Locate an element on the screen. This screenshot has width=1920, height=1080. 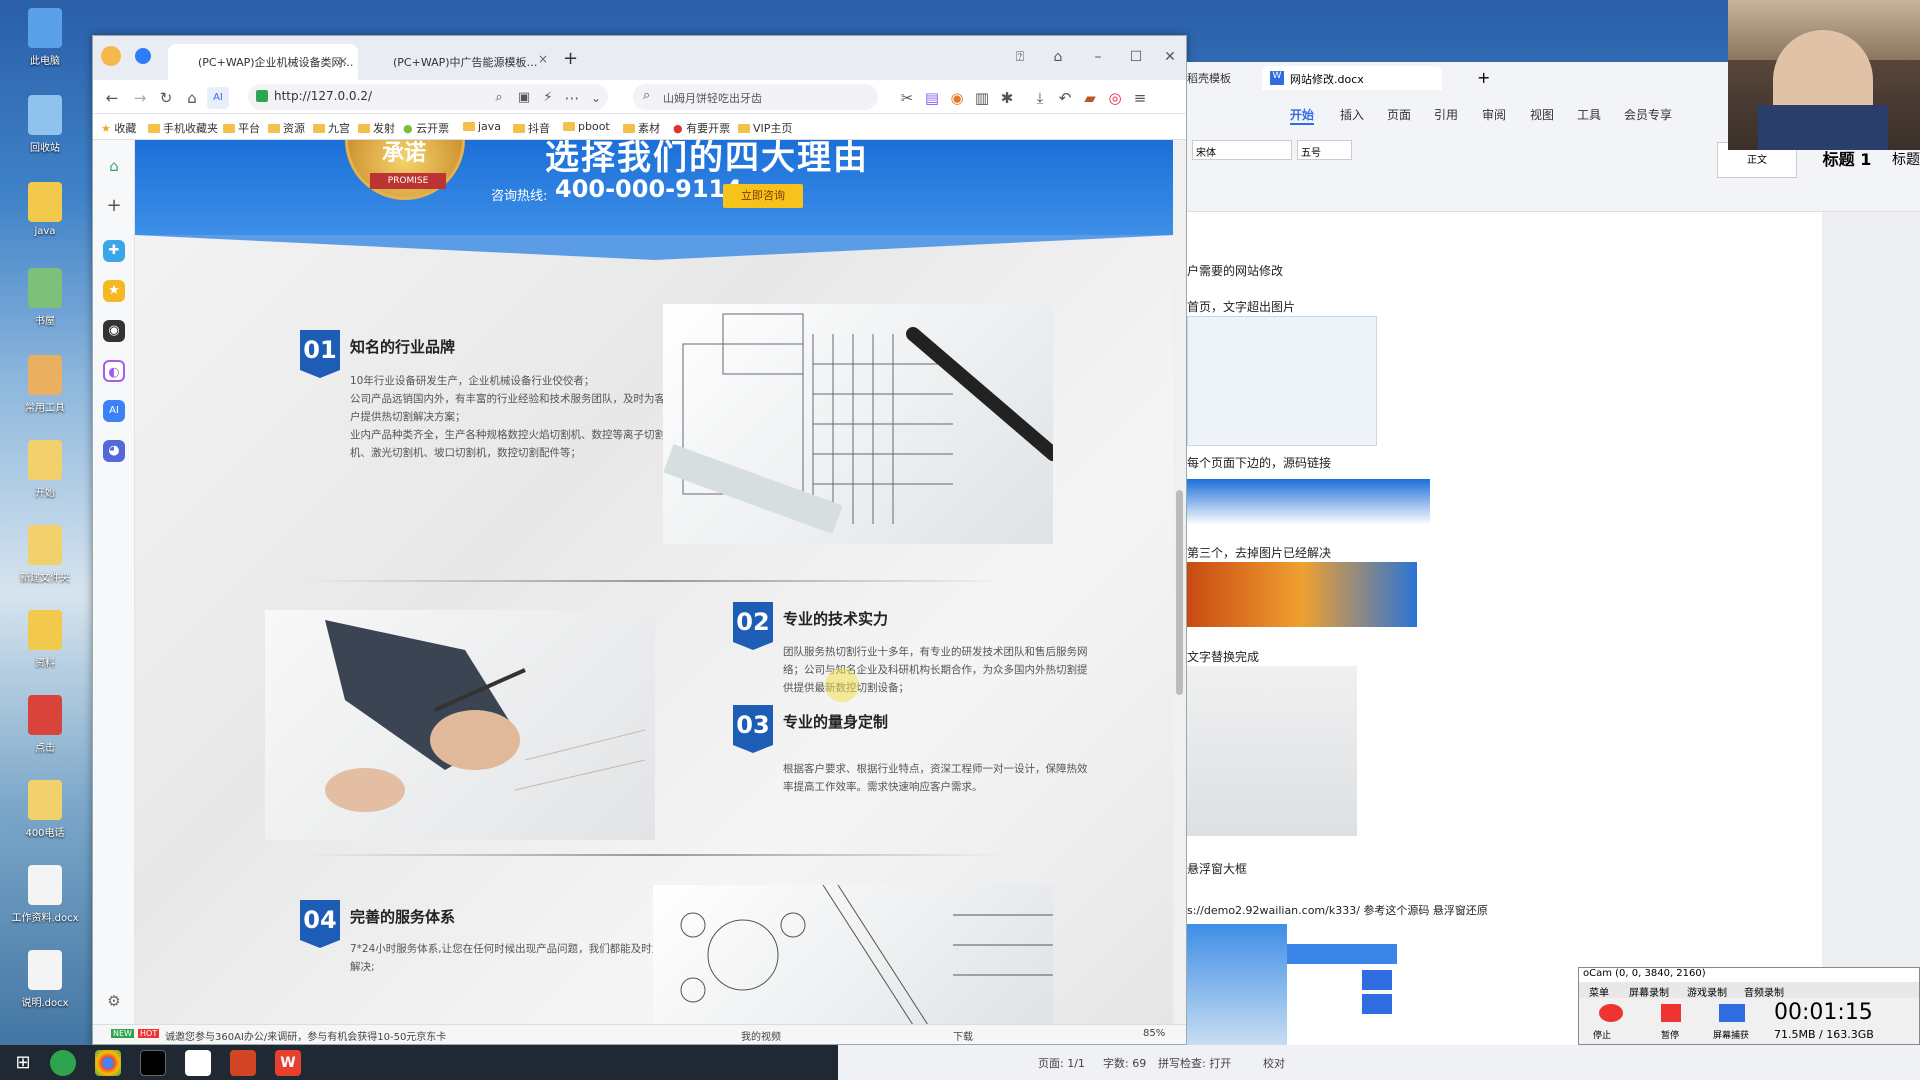
tab-insert: 插入 is located at coordinates (1352, 114).